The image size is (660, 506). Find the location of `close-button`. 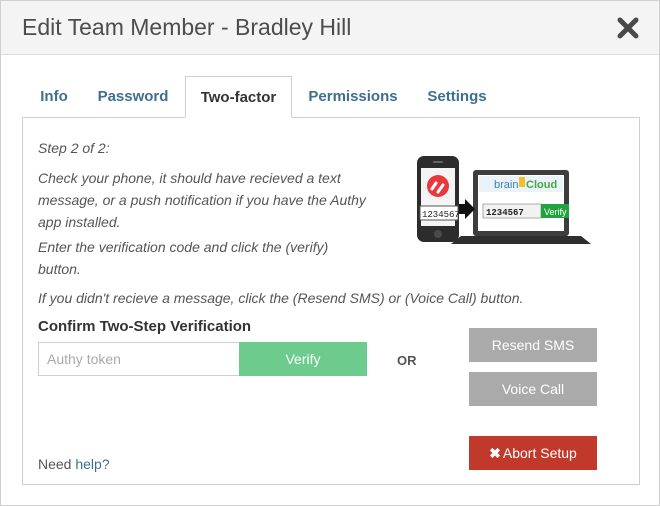

close-button is located at coordinates (628, 28).